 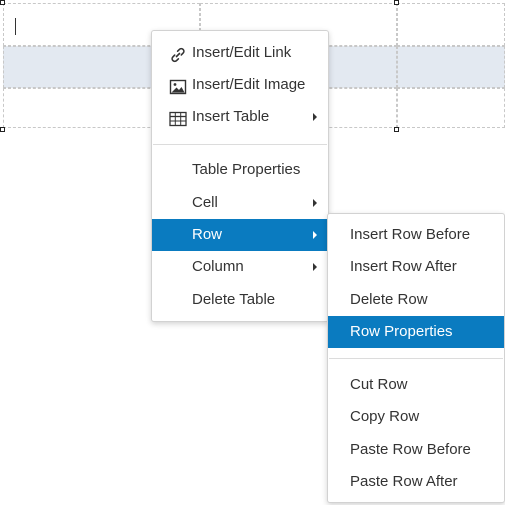 I want to click on menu-item-label: Insert Row After, so click(x=403, y=266).